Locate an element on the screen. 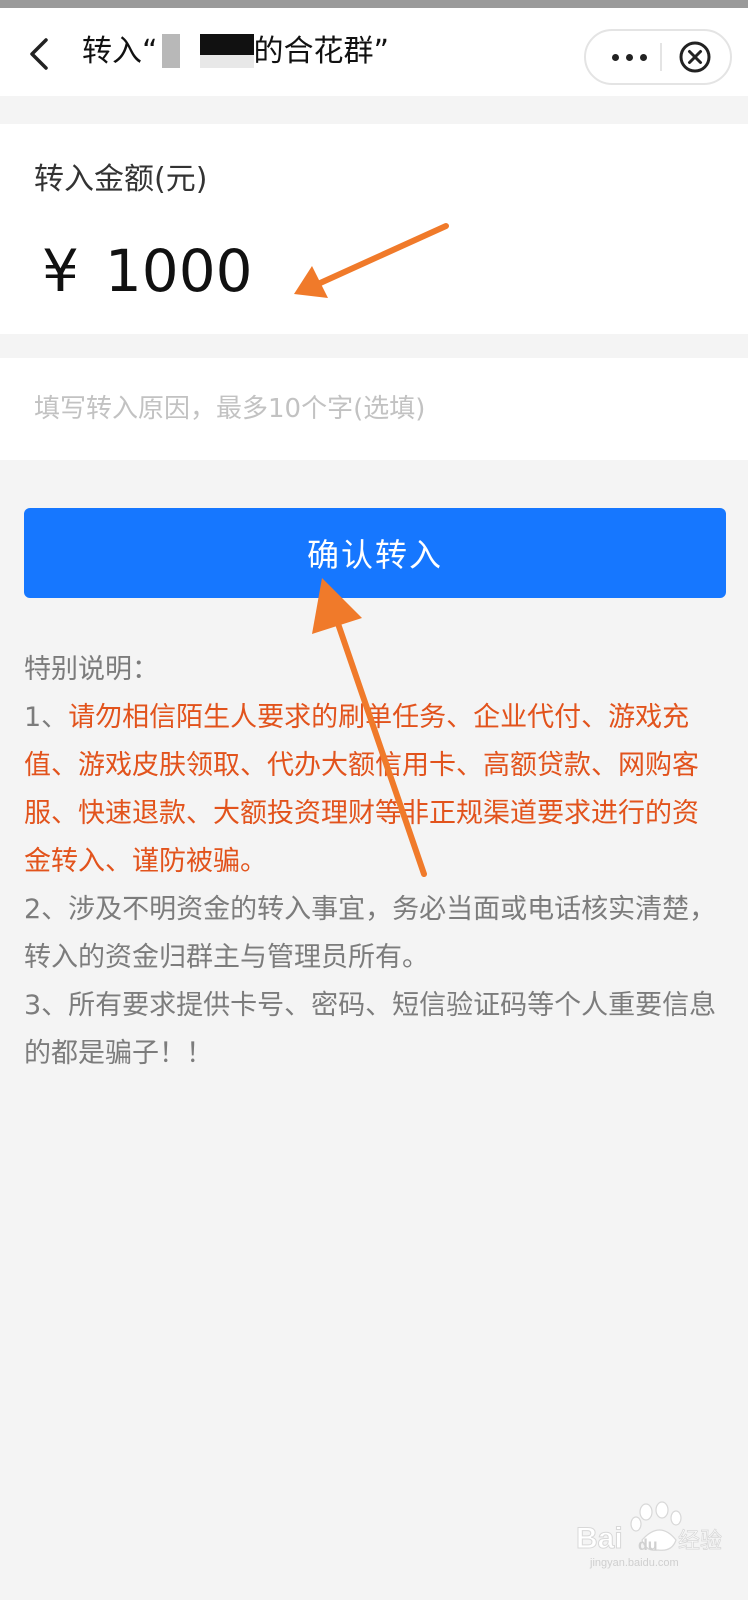  svg-text: 经验 is located at coordinates (700, 1541).